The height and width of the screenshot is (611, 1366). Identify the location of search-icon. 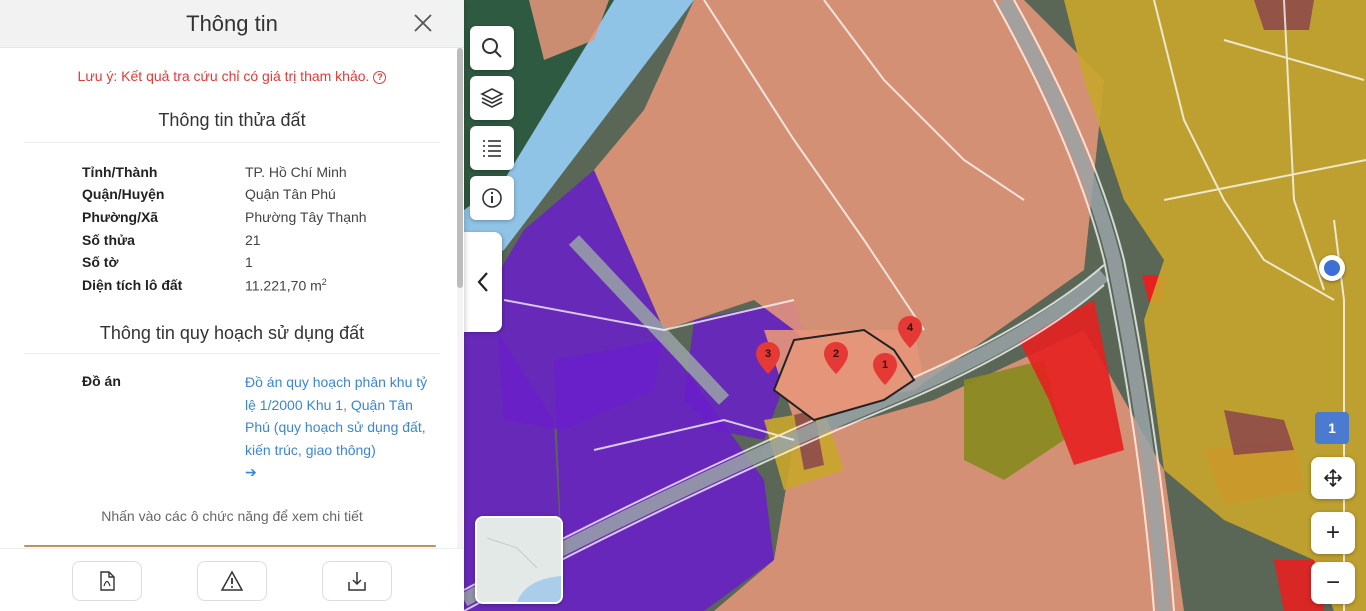
(492, 48).